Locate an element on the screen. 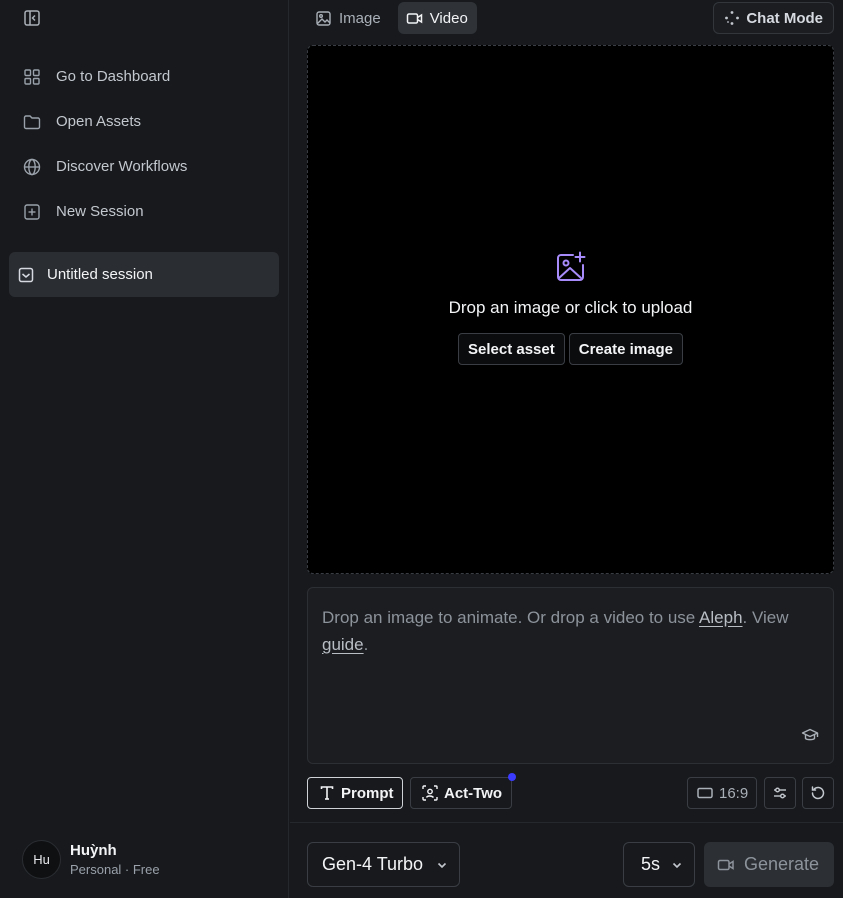 The image size is (843, 898). generation-bar: Gen-4 Turbo 5s Generate is located at coordinates (566, 860).